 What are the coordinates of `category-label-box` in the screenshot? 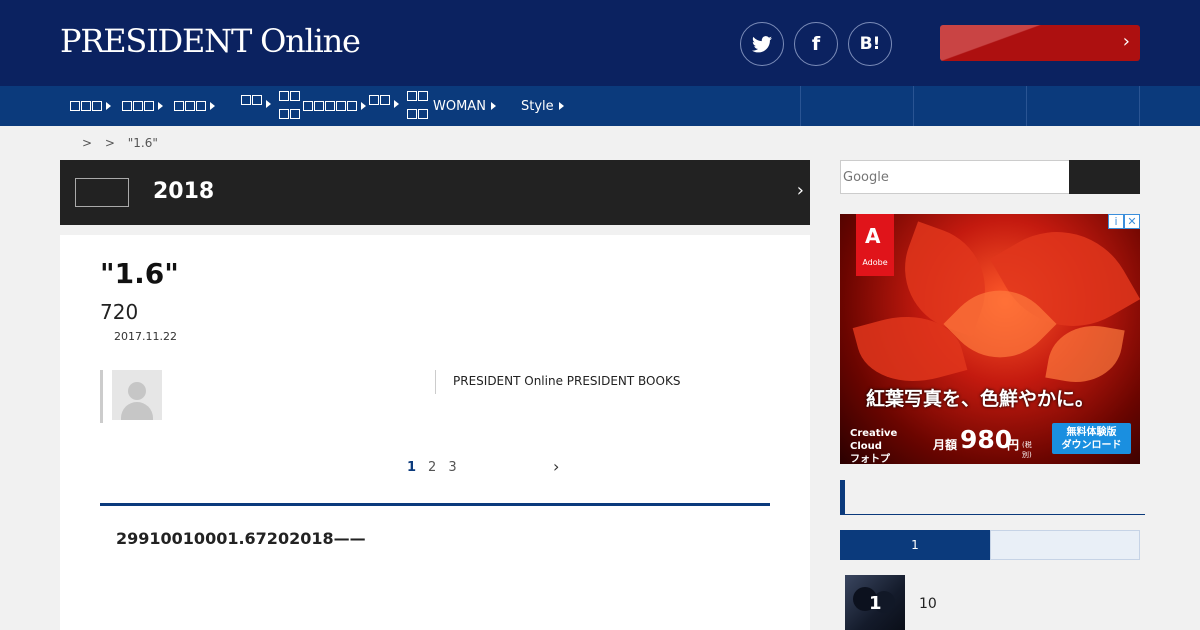 It's located at (102, 192).